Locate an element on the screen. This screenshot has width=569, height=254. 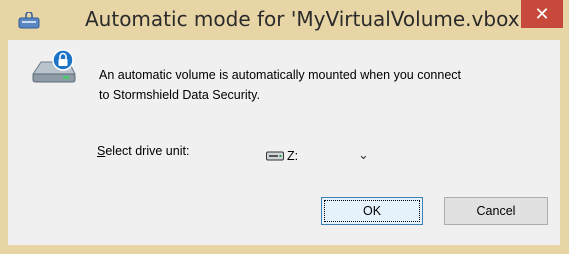
close-button: ✕ is located at coordinates (542, 14).